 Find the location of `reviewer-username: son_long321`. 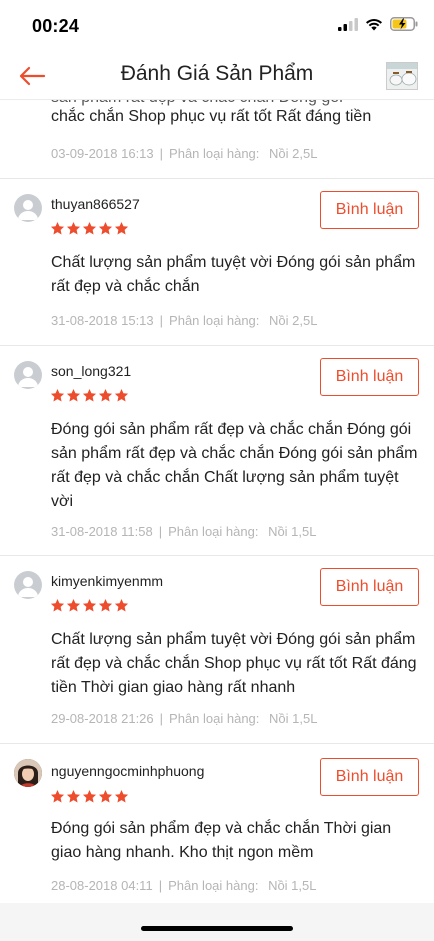

reviewer-username: son_long321 is located at coordinates (91, 371).